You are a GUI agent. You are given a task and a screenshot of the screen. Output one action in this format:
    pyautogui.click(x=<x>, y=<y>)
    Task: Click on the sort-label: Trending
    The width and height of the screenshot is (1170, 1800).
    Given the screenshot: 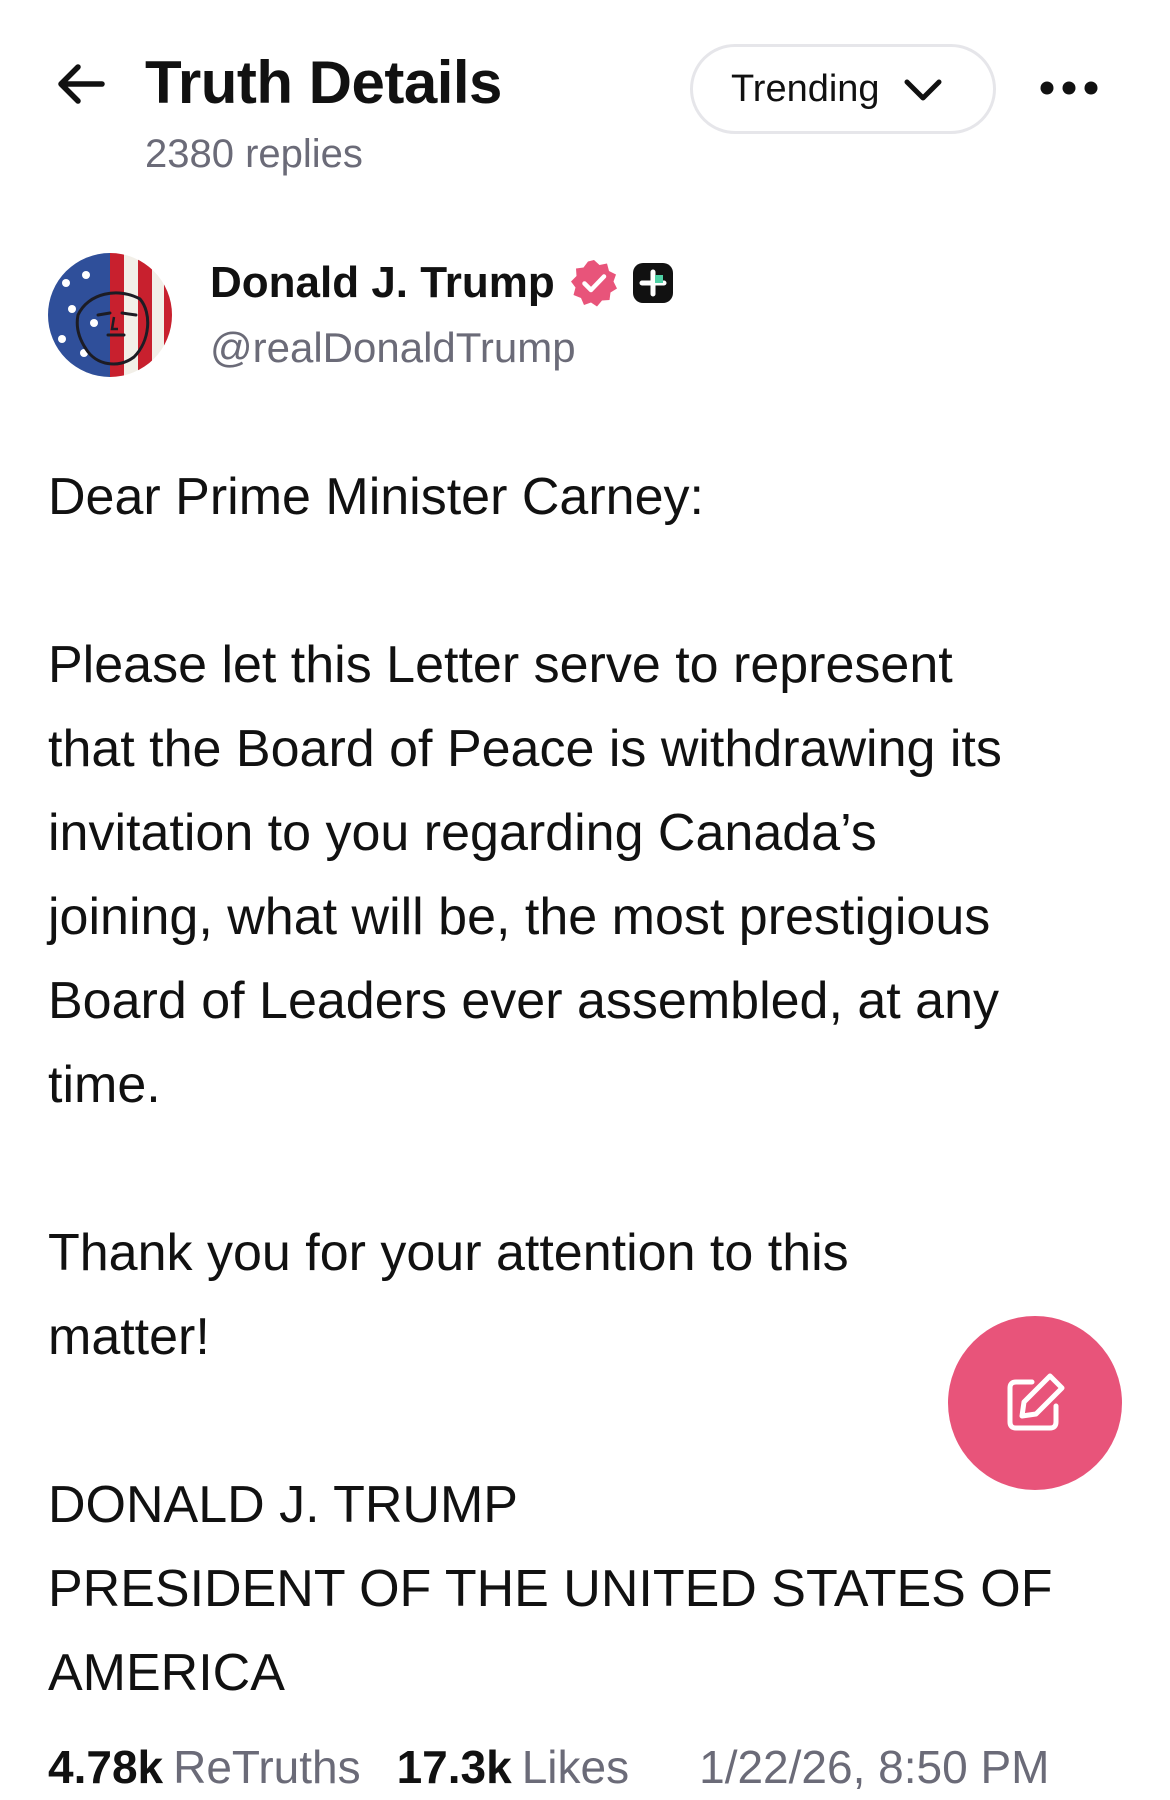 What is the action you would take?
    pyautogui.click(x=805, y=88)
    